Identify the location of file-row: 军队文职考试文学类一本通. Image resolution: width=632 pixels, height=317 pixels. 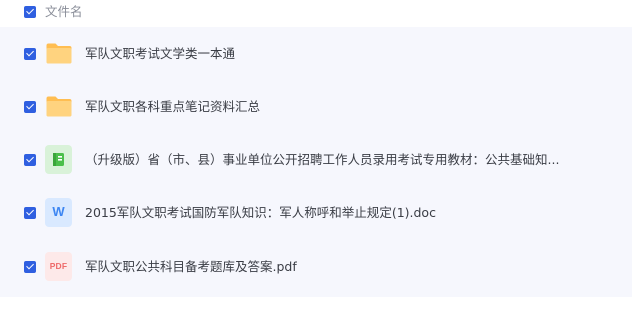
(316, 54).